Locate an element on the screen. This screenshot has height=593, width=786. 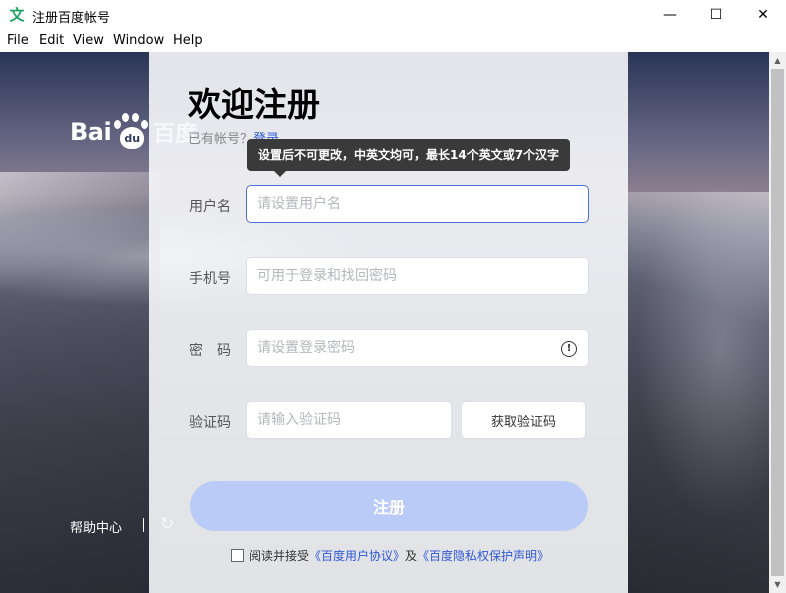
privacy-policy-link: 《百度隐私权保护声明》 is located at coordinates (483, 555).